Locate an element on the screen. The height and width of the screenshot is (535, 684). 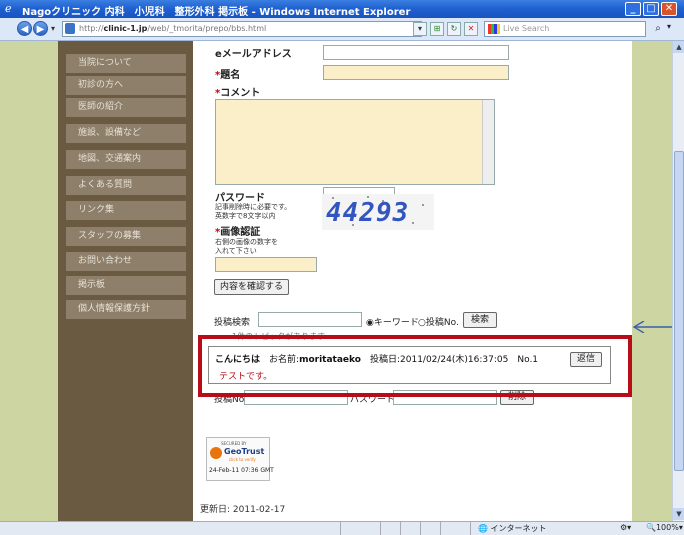
scroll-thumb is located at coordinates (679, 311).